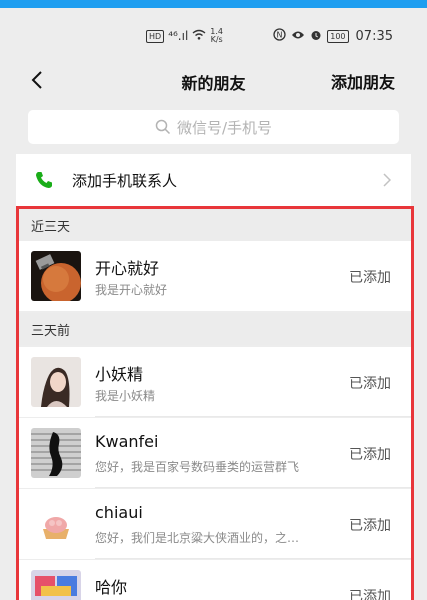 This screenshot has height=600, width=427. I want to click on chevron-left-icon, so click(36, 80).